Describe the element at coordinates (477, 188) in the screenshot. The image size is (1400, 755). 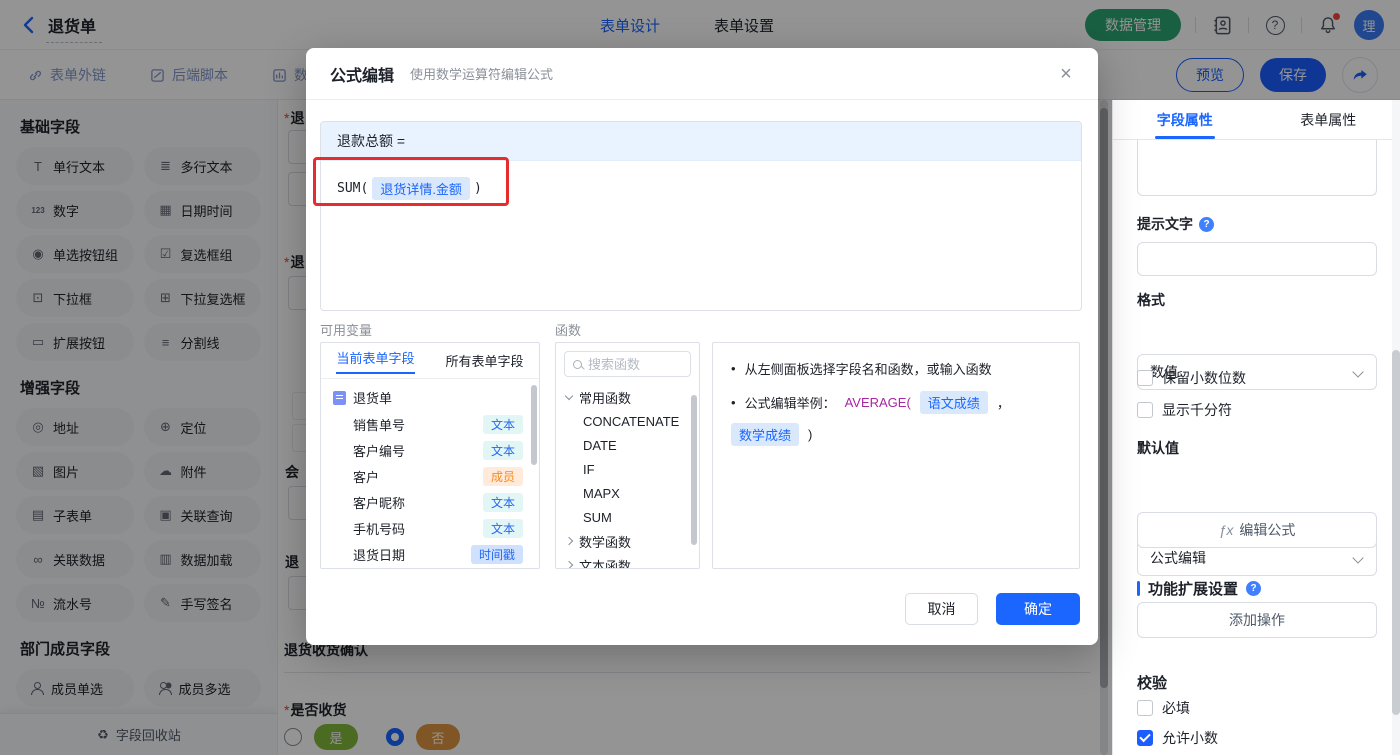
I see `formula-close-paren: )` at that location.